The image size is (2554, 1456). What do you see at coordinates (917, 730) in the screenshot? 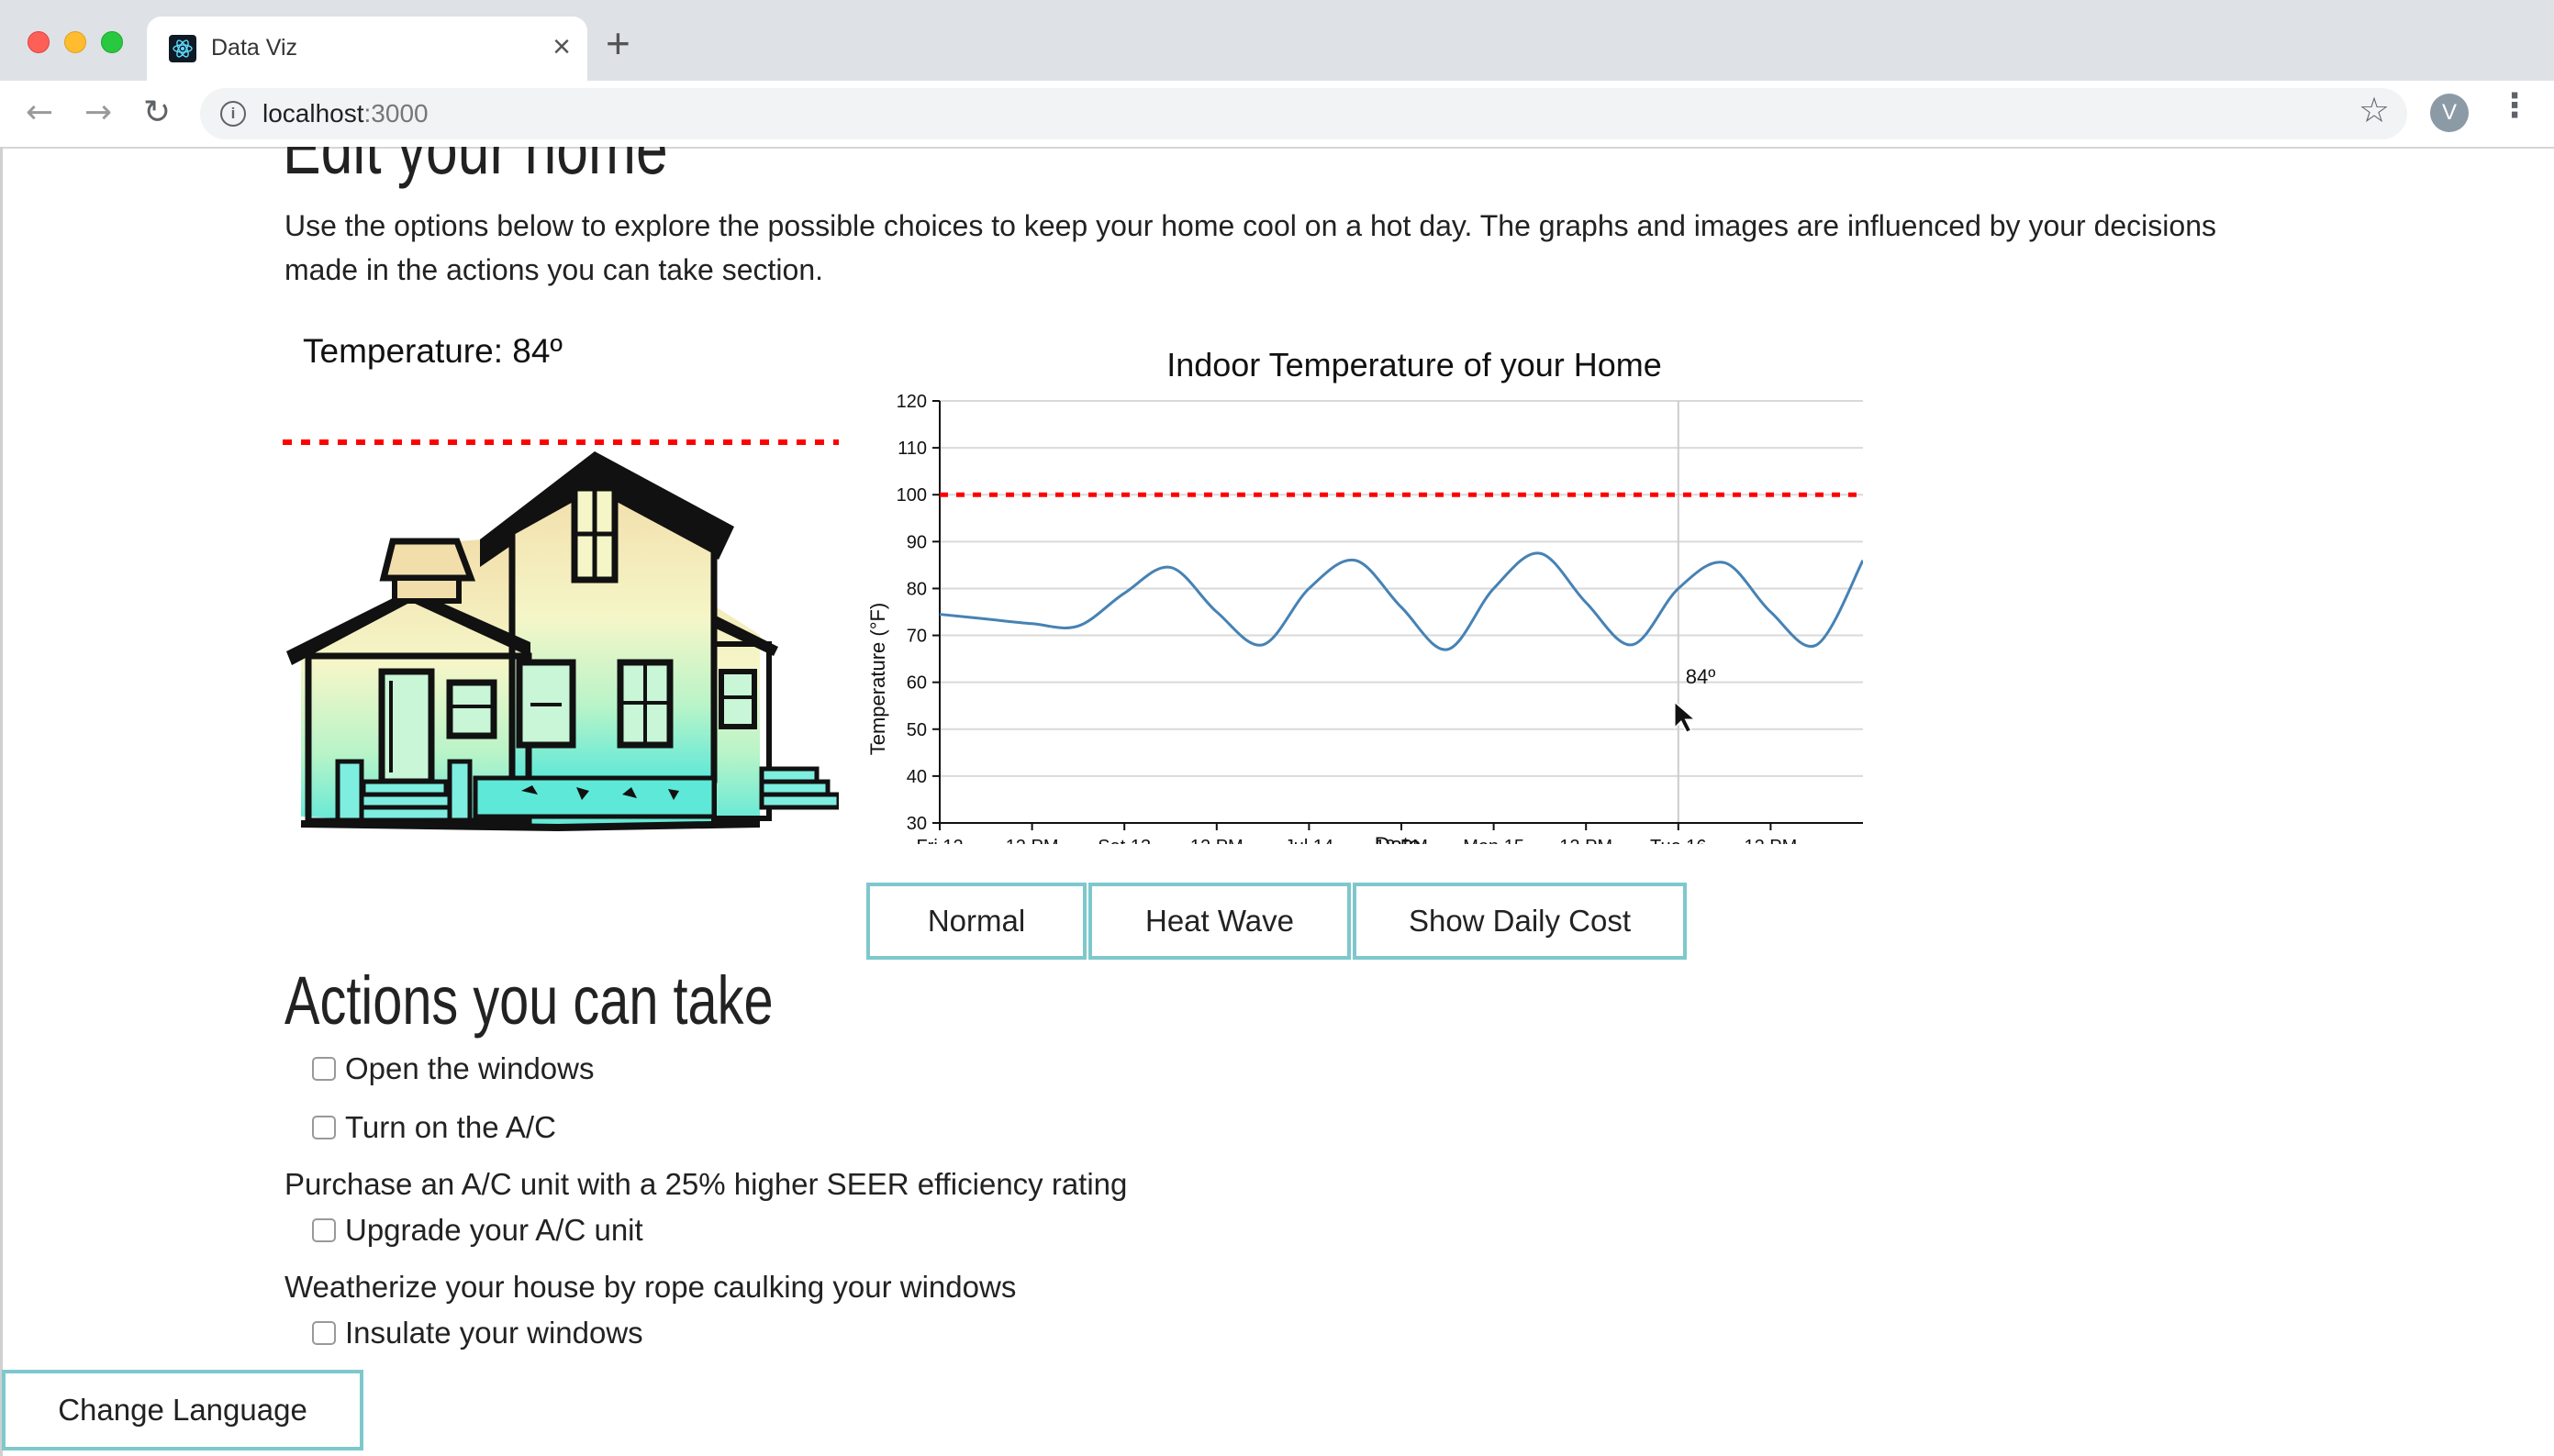
I see `y-tick-label: 50` at bounding box center [917, 730].